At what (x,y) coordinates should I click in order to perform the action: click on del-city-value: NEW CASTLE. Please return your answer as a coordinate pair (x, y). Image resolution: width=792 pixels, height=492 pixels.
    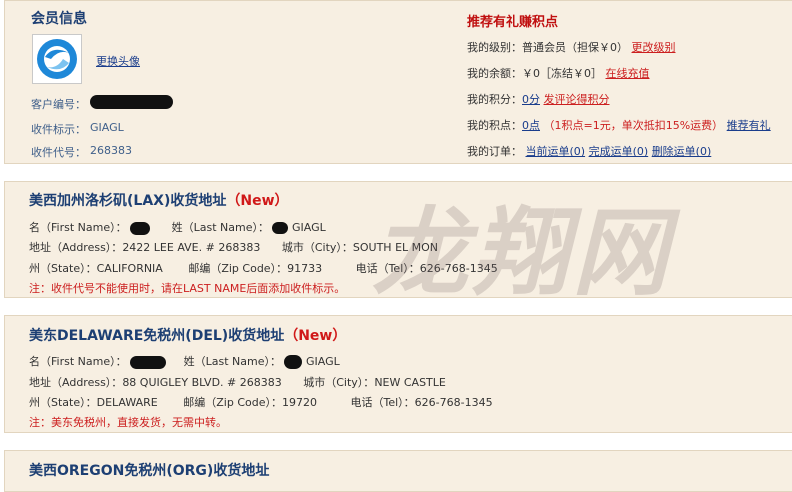
    Looking at the image, I should click on (410, 382).